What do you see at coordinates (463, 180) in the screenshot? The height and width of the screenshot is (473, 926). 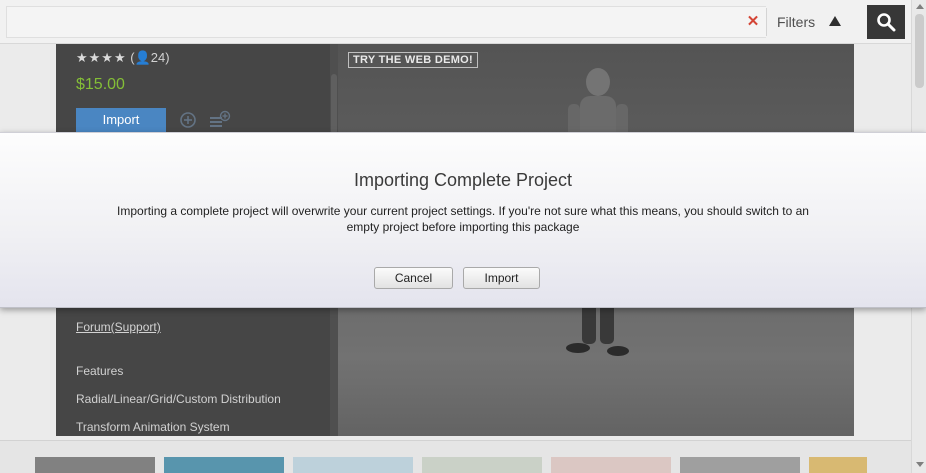 I see `dialog-title: Importing Complete Project` at bounding box center [463, 180].